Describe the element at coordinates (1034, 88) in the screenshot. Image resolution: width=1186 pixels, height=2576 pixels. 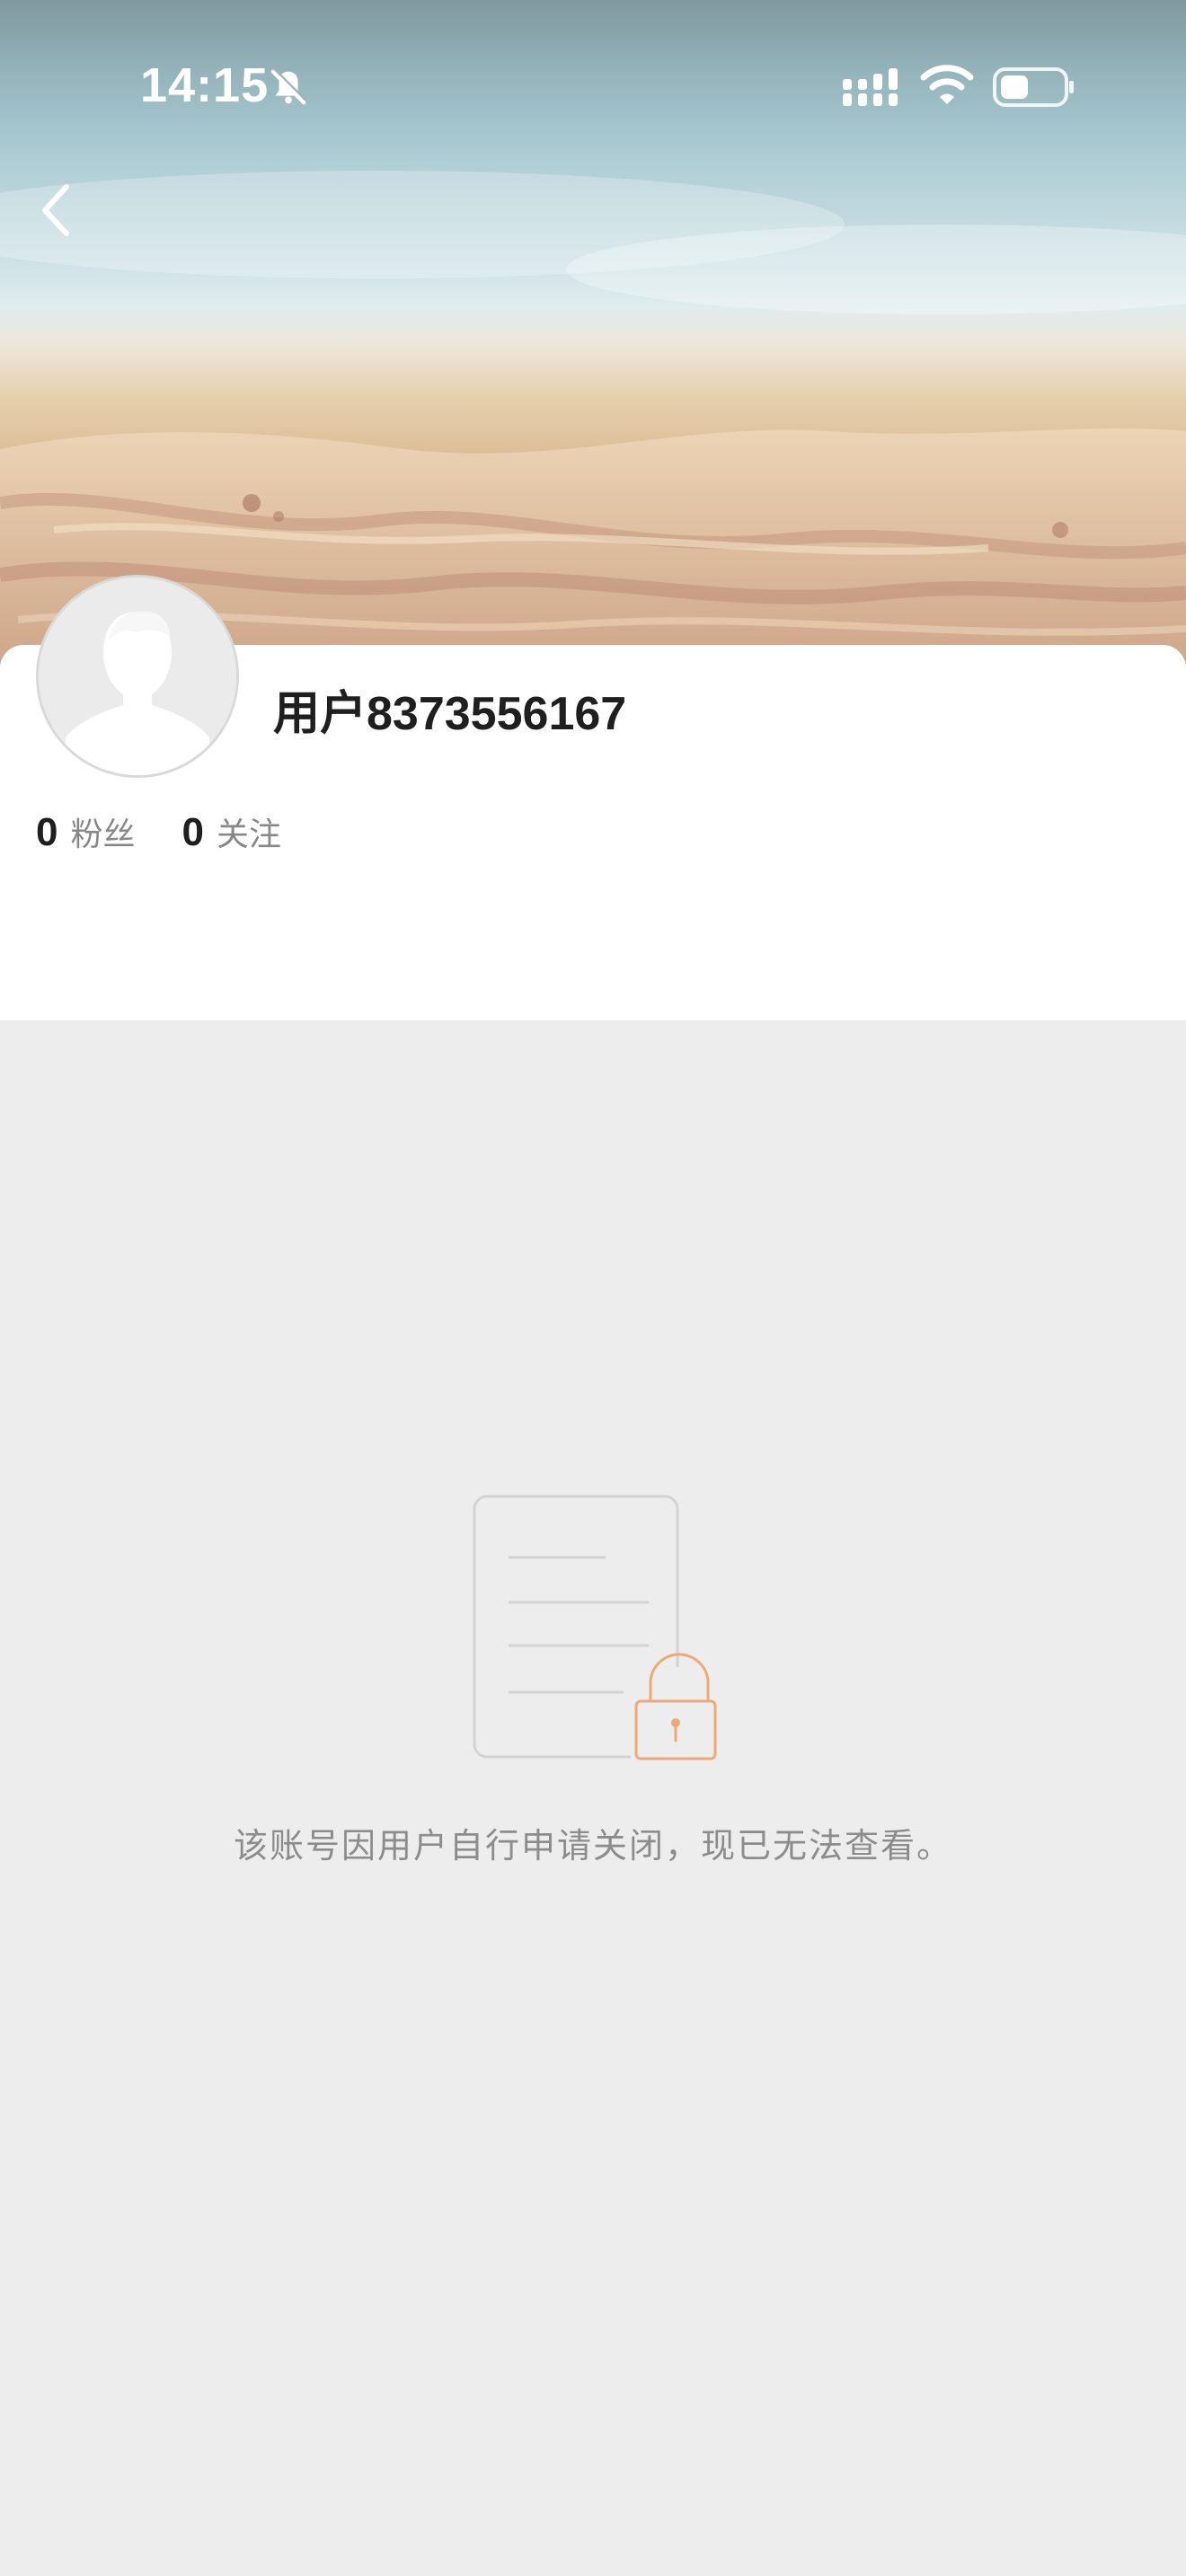
I see `battery-icon` at that location.